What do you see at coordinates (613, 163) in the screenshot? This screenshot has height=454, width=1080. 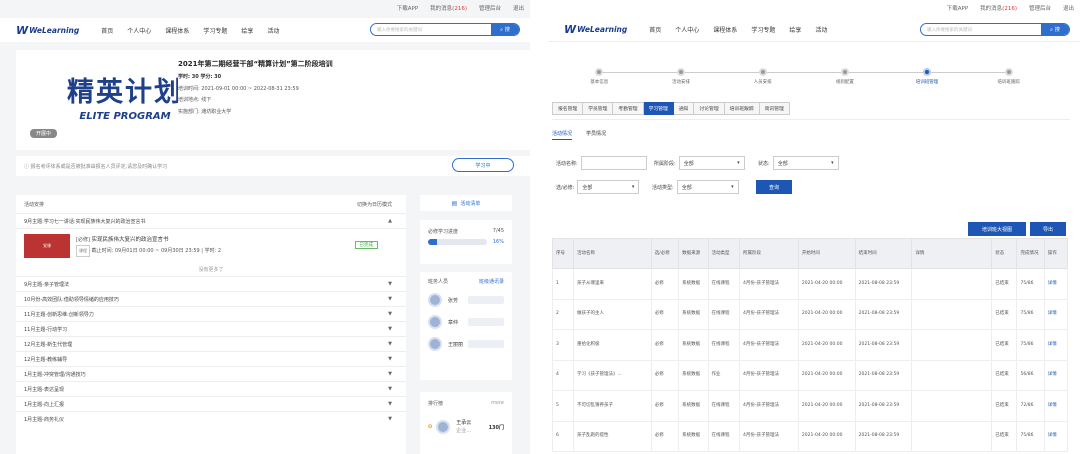 I see `name-input` at bounding box center [613, 163].